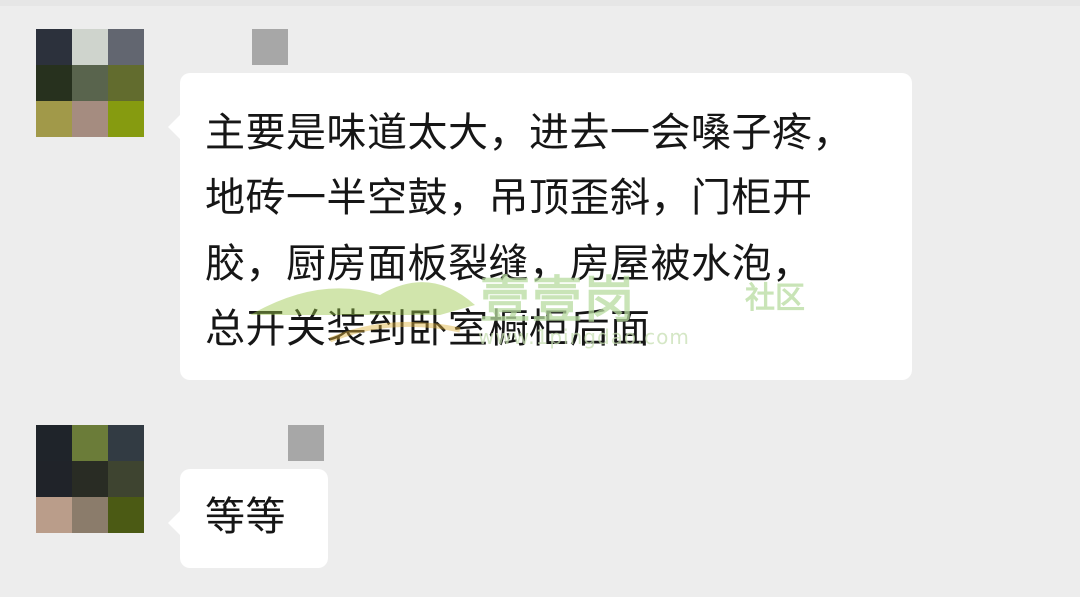 The image size is (1080, 597). I want to click on message-bubble: 等等, so click(248, 518).